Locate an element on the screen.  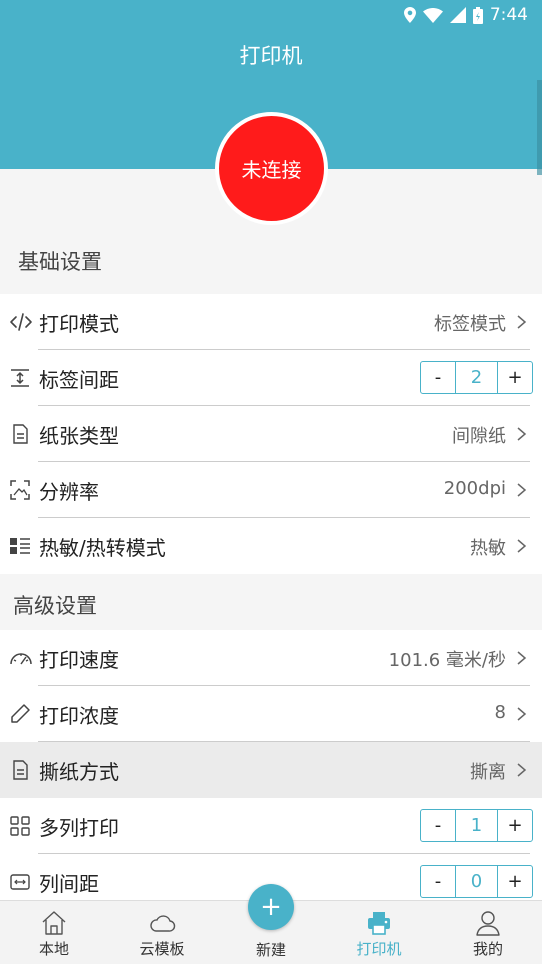
tab-local: 本地 is located at coordinates (54, 932).